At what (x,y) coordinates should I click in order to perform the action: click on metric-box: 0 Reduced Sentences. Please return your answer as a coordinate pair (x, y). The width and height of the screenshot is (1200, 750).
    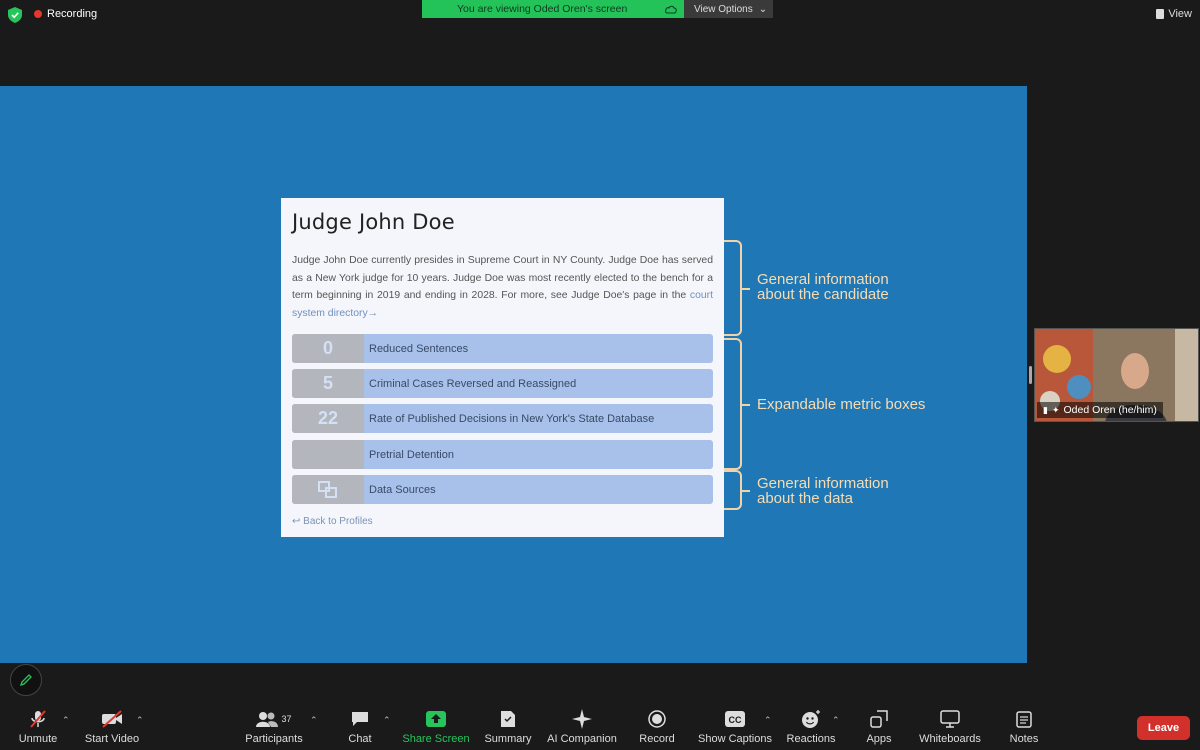
    Looking at the image, I should click on (502, 348).